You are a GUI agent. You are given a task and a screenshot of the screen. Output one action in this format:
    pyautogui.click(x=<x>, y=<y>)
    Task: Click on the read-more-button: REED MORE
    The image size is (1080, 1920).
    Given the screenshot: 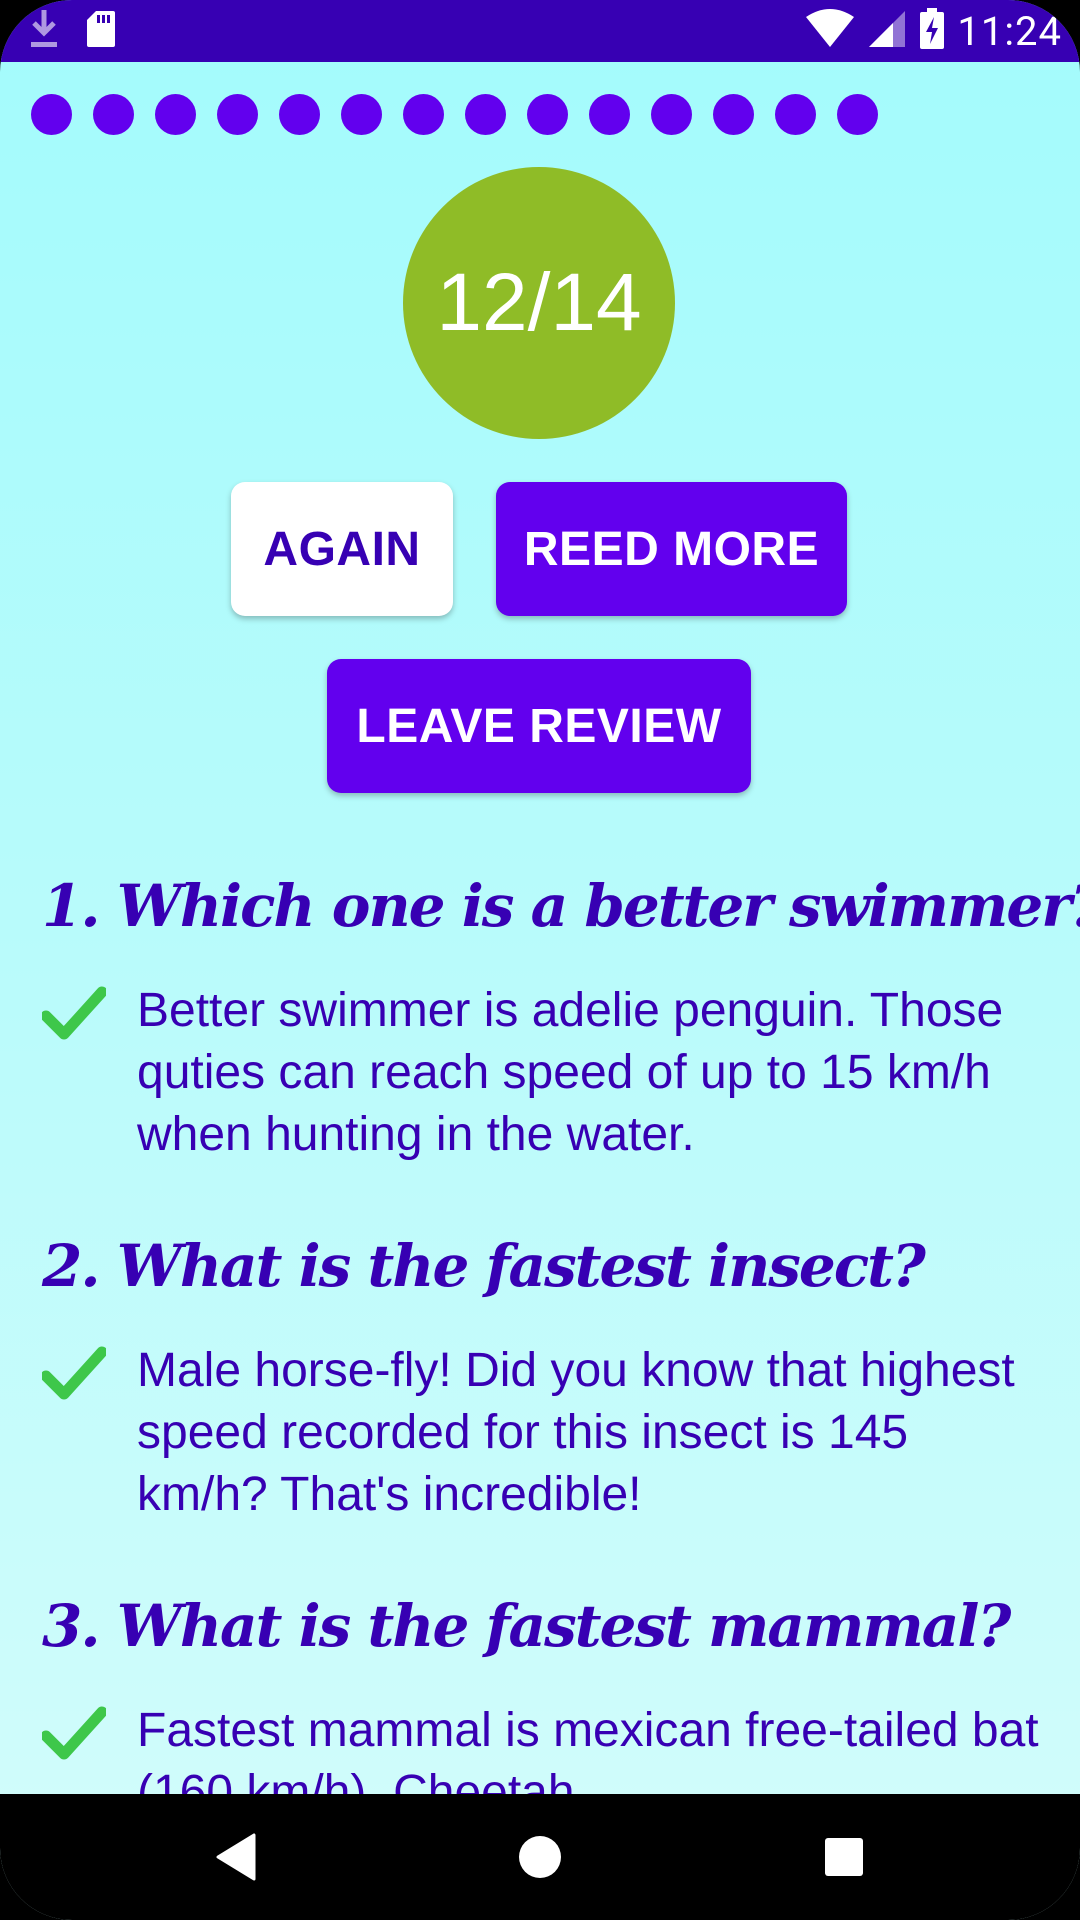 What is the action you would take?
    pyautogui.click(x=671, y=549)
    